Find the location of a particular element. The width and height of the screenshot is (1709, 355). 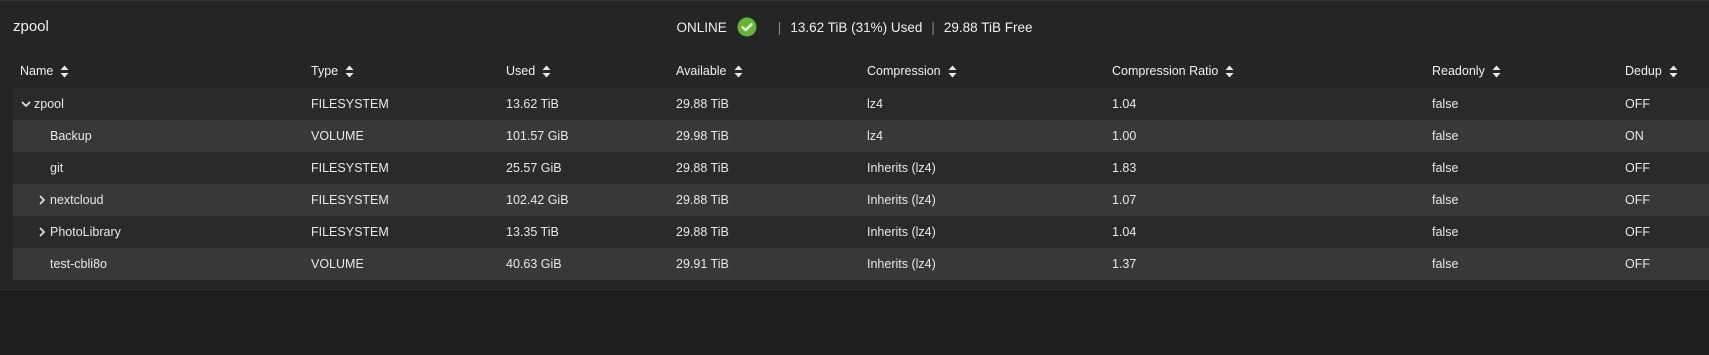

check-circle-icon is located at coordinates (747, 27).